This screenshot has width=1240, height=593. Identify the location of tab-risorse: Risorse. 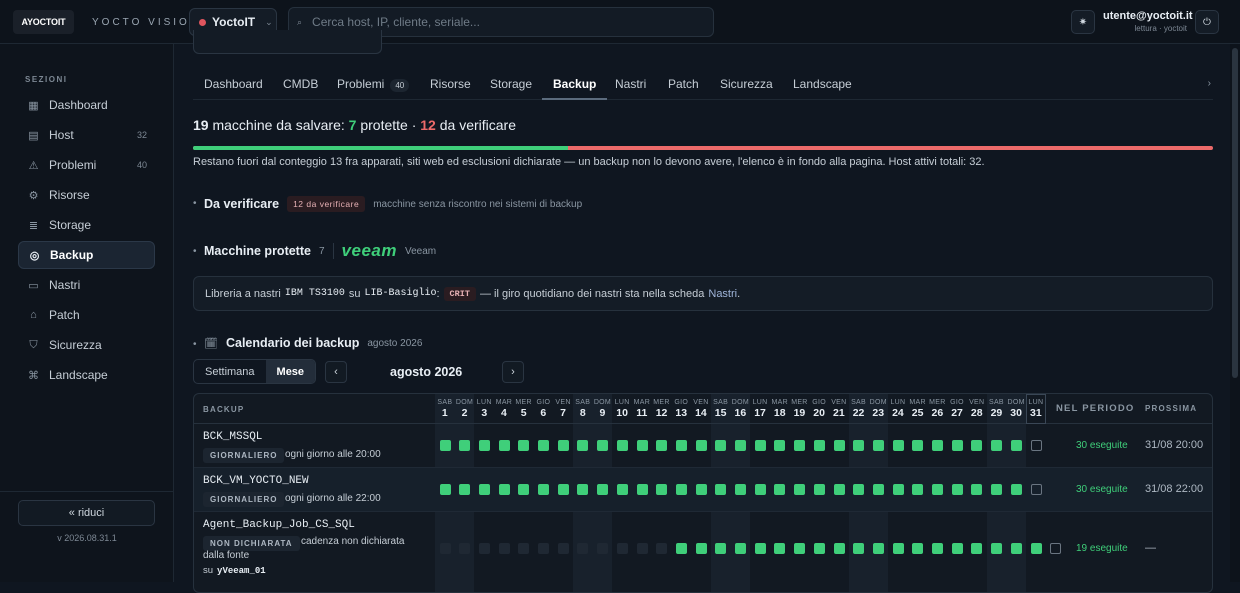
(450, 85).